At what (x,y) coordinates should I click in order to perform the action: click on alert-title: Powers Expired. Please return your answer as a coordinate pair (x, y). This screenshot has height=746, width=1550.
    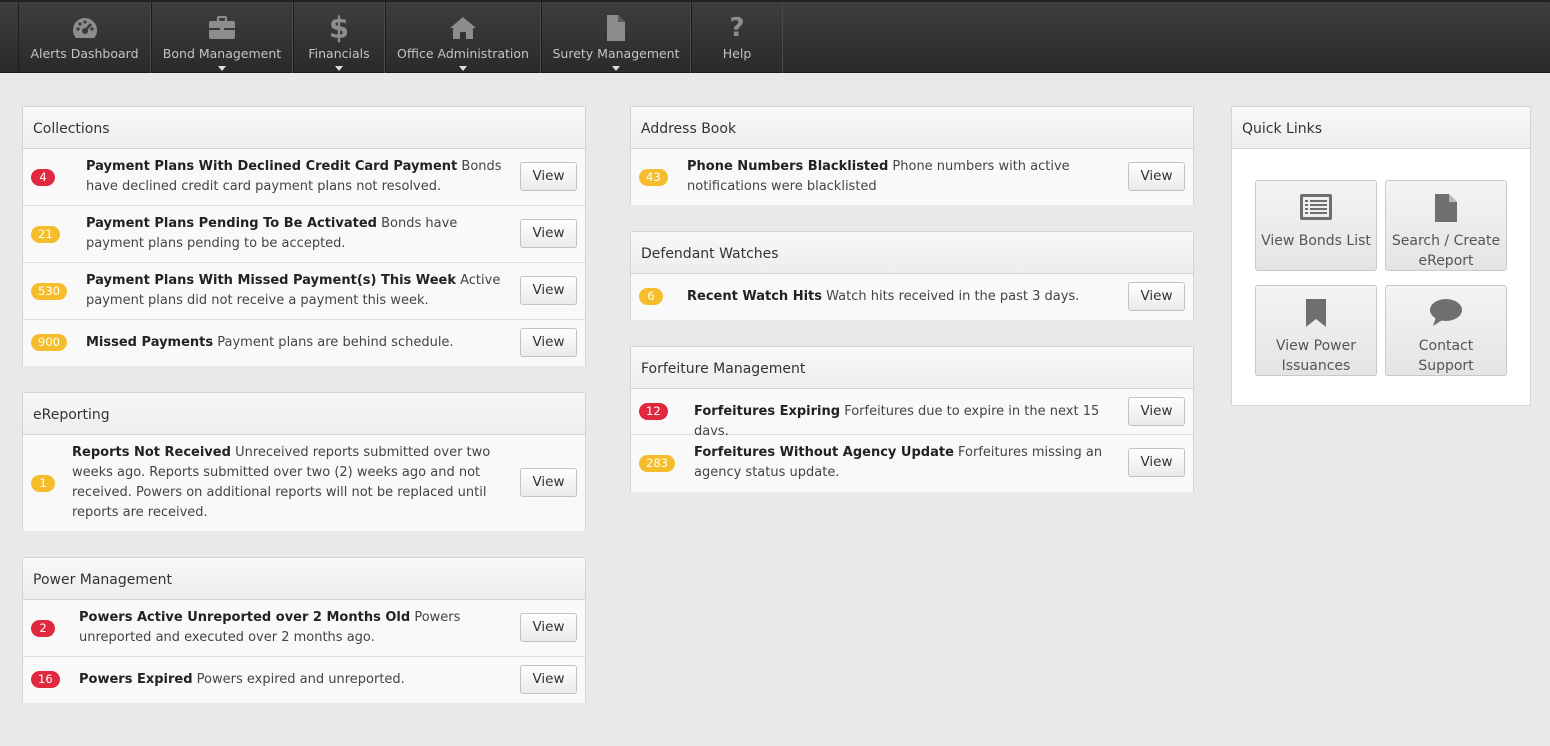
    Looking at the image, I should click on (136, 679).